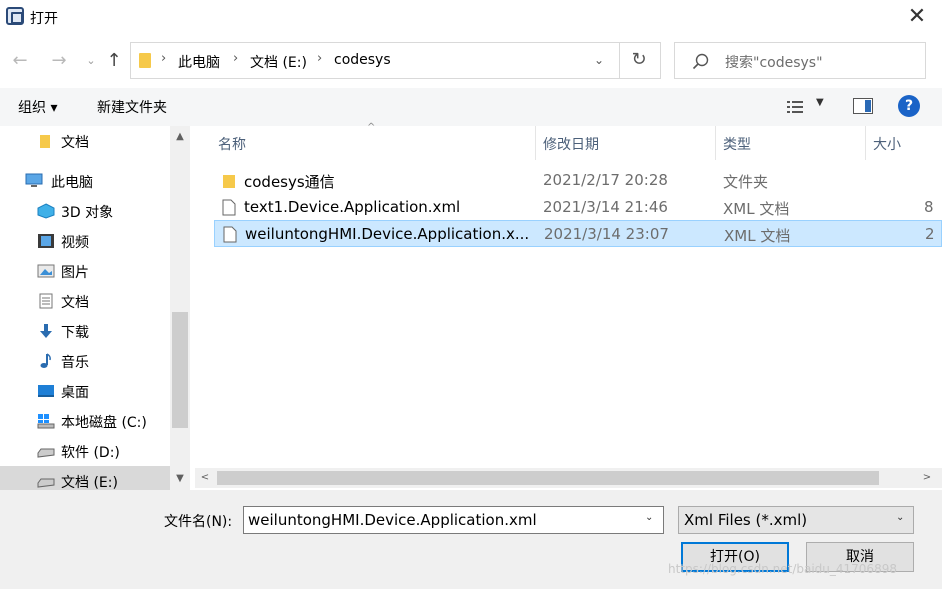 The width and height of the screenshot is (942, 589). What do you see at coordinates (471, 107) in the screenshot?
I see `toolbar: 组织 ▾ 新建文件夹 ▼ ?` at bounding box center [471, 107].